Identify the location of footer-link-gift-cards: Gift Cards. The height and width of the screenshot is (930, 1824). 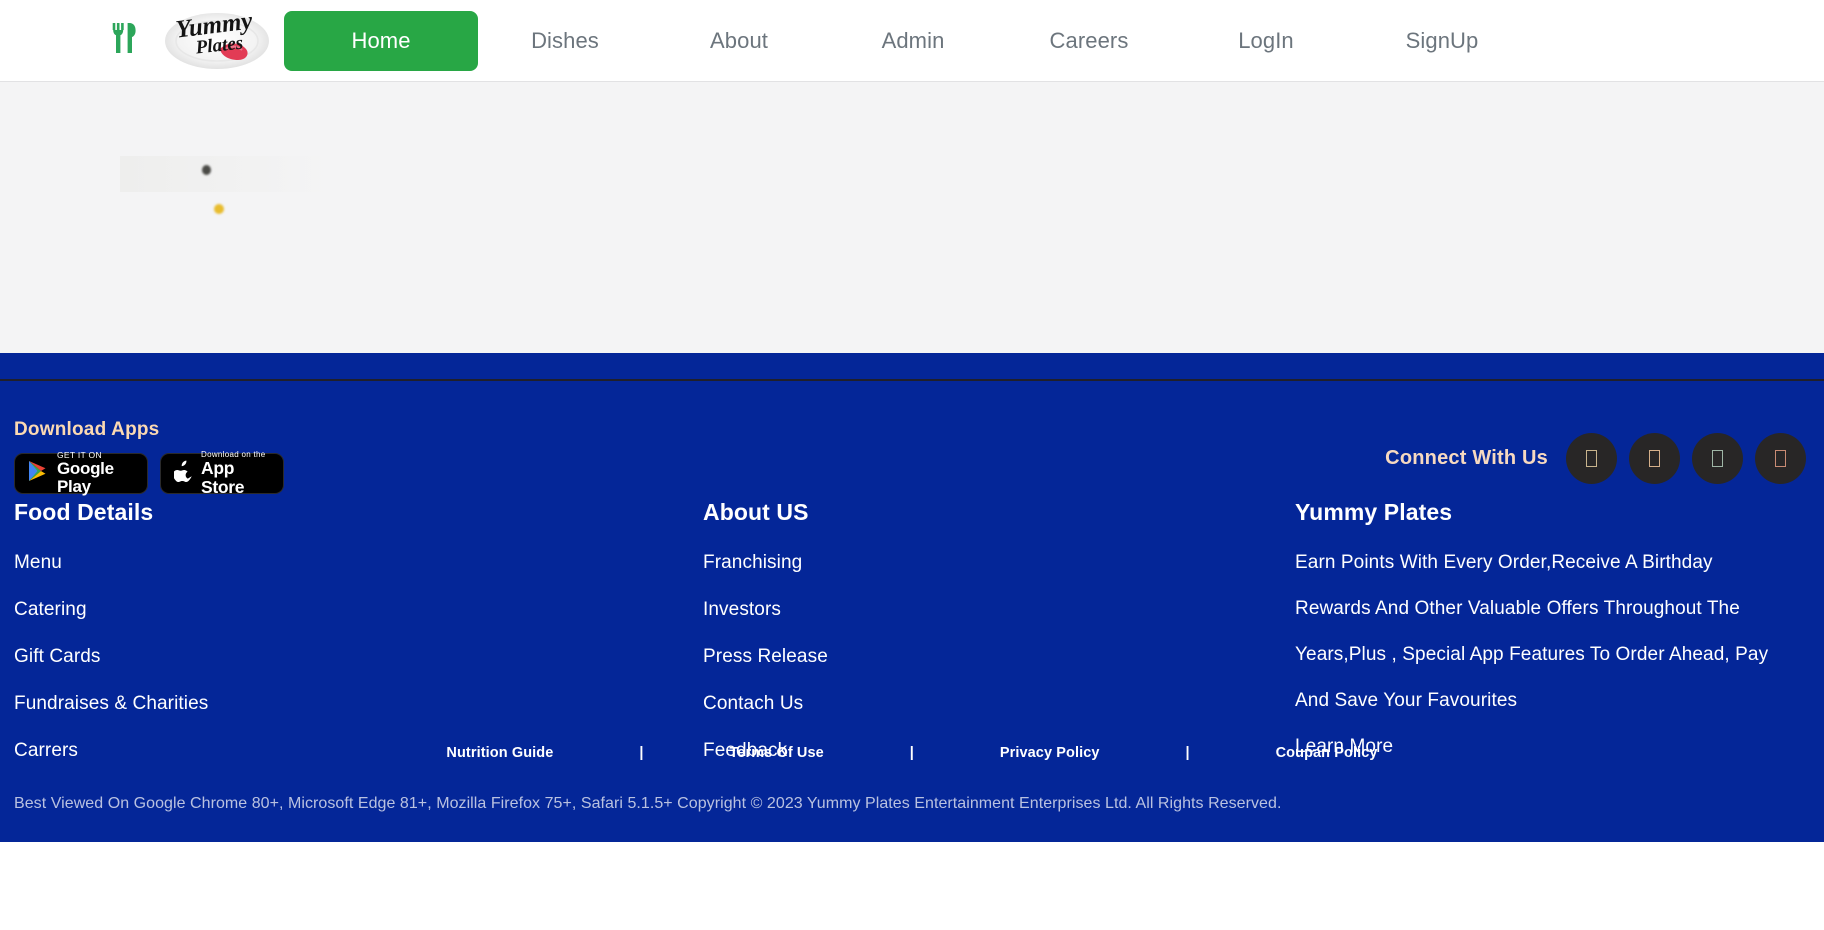
(351, 657).